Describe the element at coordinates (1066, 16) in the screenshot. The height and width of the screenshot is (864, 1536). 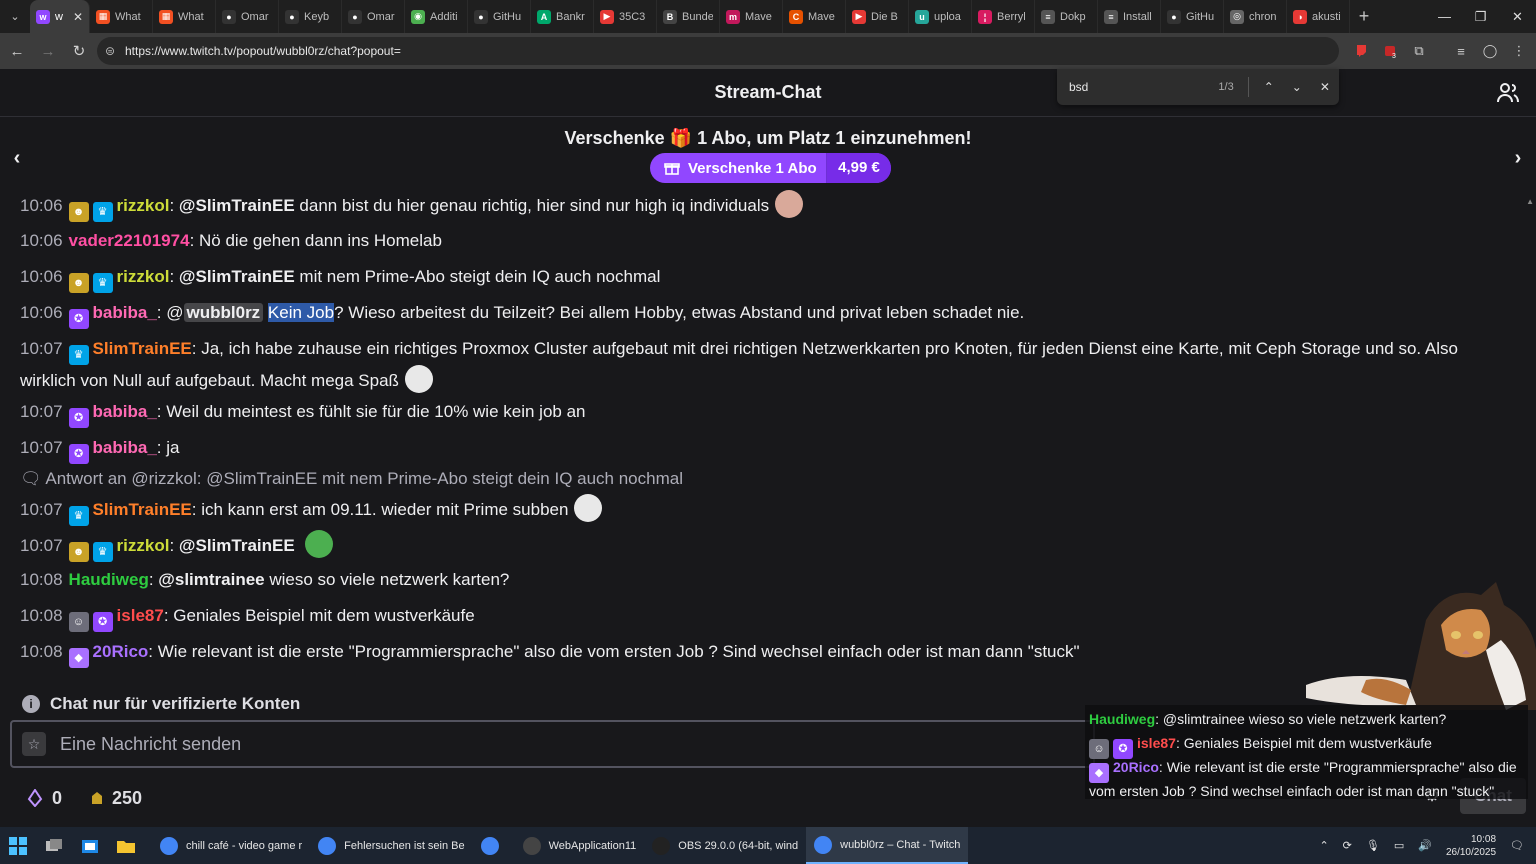
I see `browser-tab: ≡ Dokp` at that location.